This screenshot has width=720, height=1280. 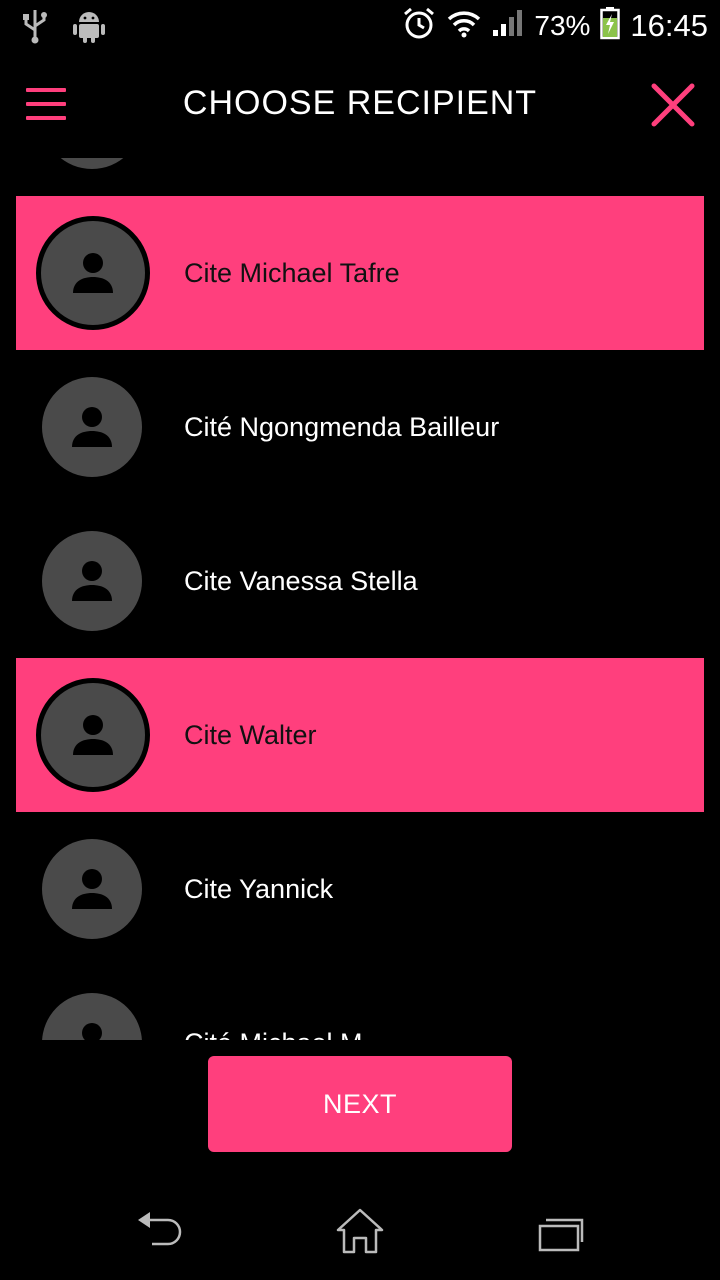 What do you see at coordinates (273, 1034) in the screenshot?
I see `recipient-name: Cité Michael M` at bounding box center [273, 1034].